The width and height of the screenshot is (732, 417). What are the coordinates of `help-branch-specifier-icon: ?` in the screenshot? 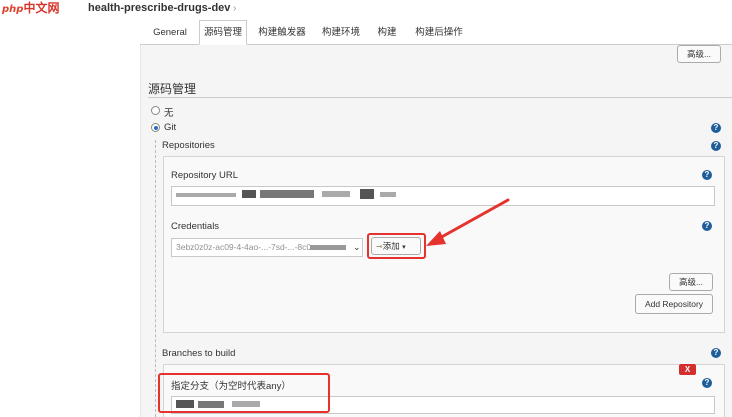 It's located at (707, 383).